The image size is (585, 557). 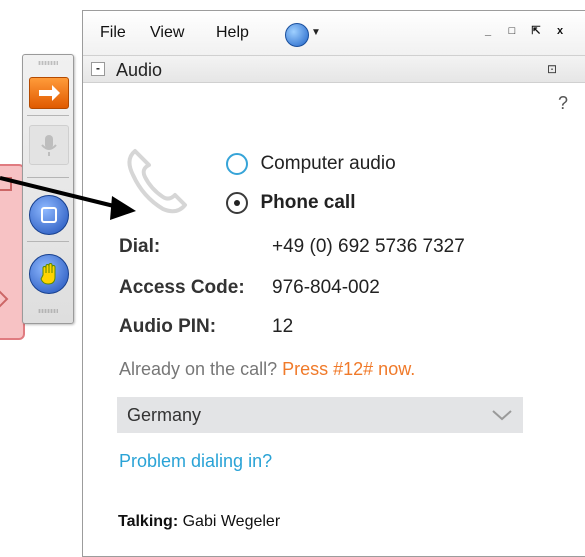 I want to click on country-selected-value: Germany, so click(x=164, y=415).